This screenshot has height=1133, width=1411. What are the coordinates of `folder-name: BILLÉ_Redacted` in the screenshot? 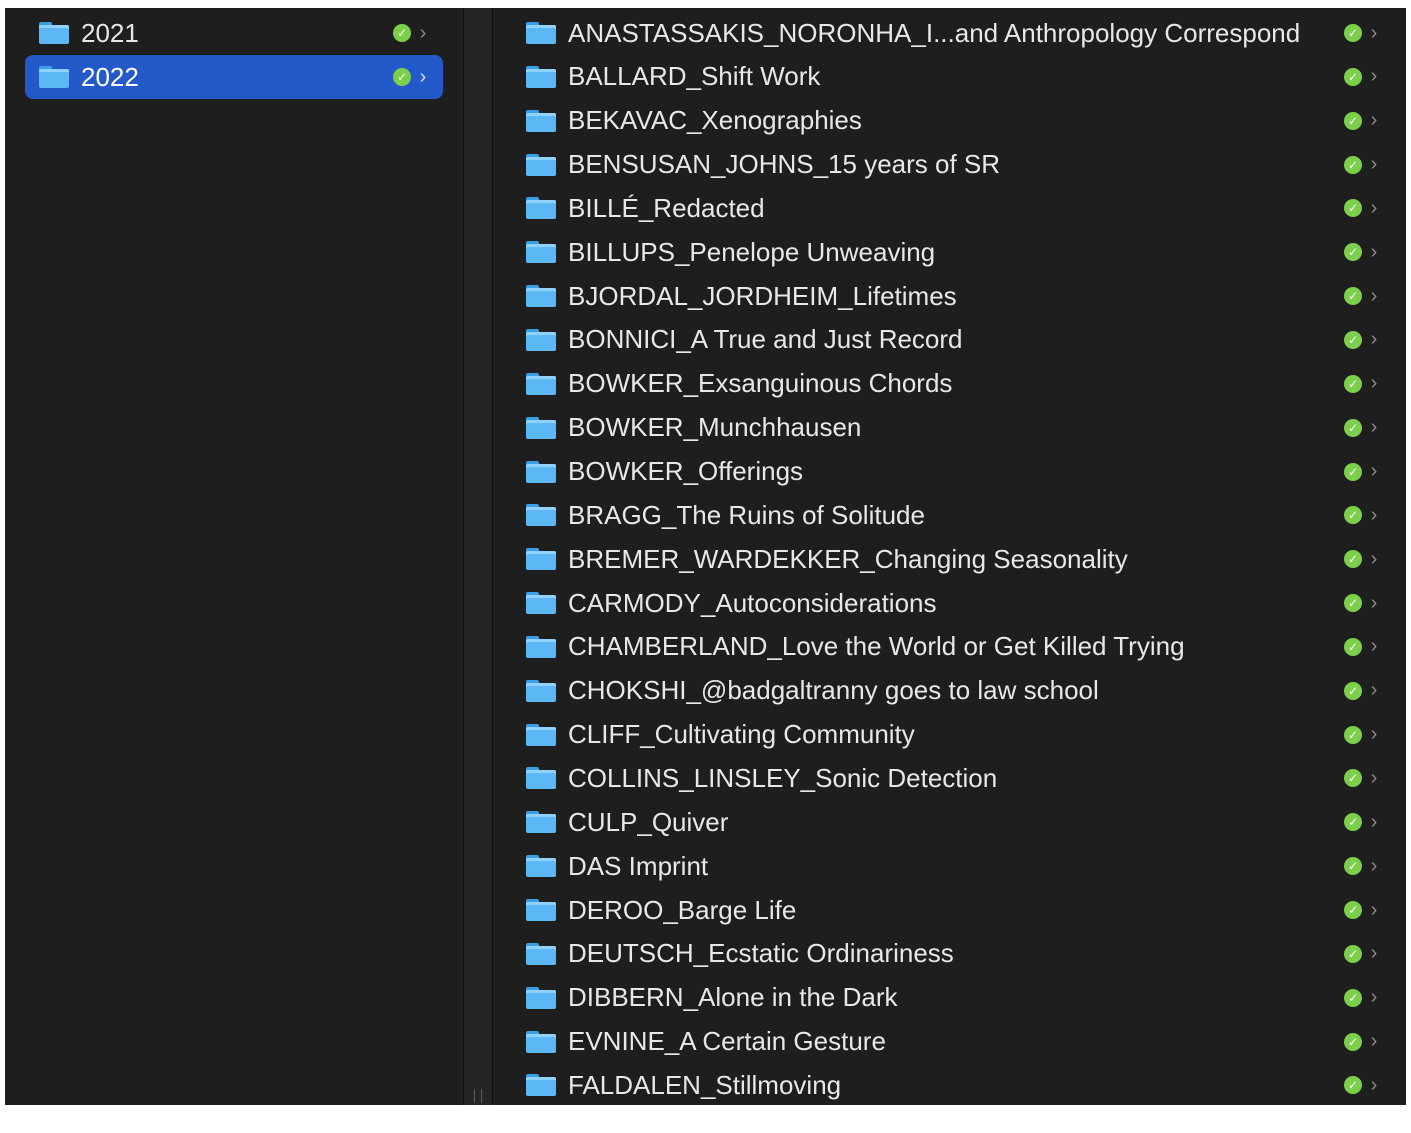 It's located at (666, 207).